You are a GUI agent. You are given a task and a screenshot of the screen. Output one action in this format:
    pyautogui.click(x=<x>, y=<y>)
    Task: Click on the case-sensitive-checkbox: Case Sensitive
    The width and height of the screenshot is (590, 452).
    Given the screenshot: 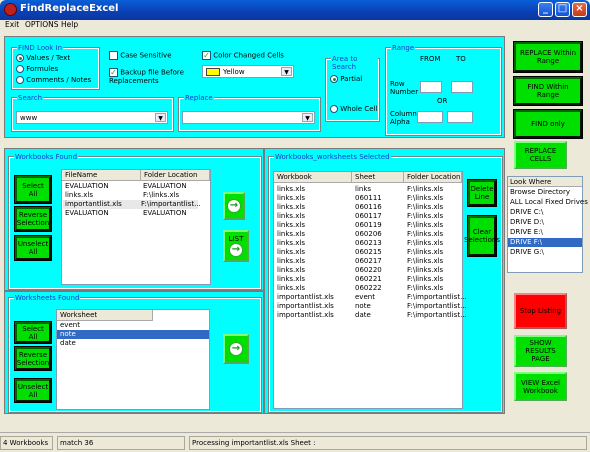 What is the action you would take?
    pyautogui.click(x=140, y=55)
    